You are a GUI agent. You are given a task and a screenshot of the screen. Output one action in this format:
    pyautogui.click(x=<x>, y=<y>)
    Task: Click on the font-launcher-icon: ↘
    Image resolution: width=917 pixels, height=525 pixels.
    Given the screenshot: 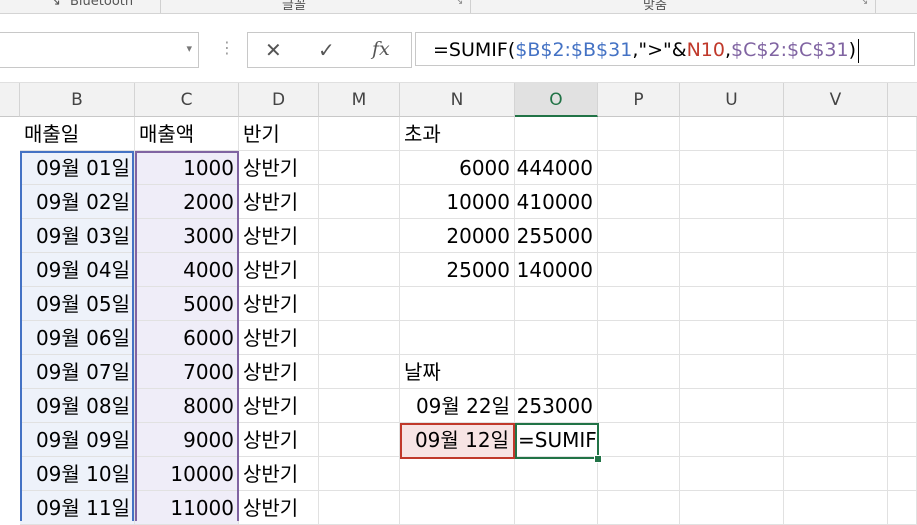 What is the action you would take?
    pyautogui.click(x=459, y=3)
    